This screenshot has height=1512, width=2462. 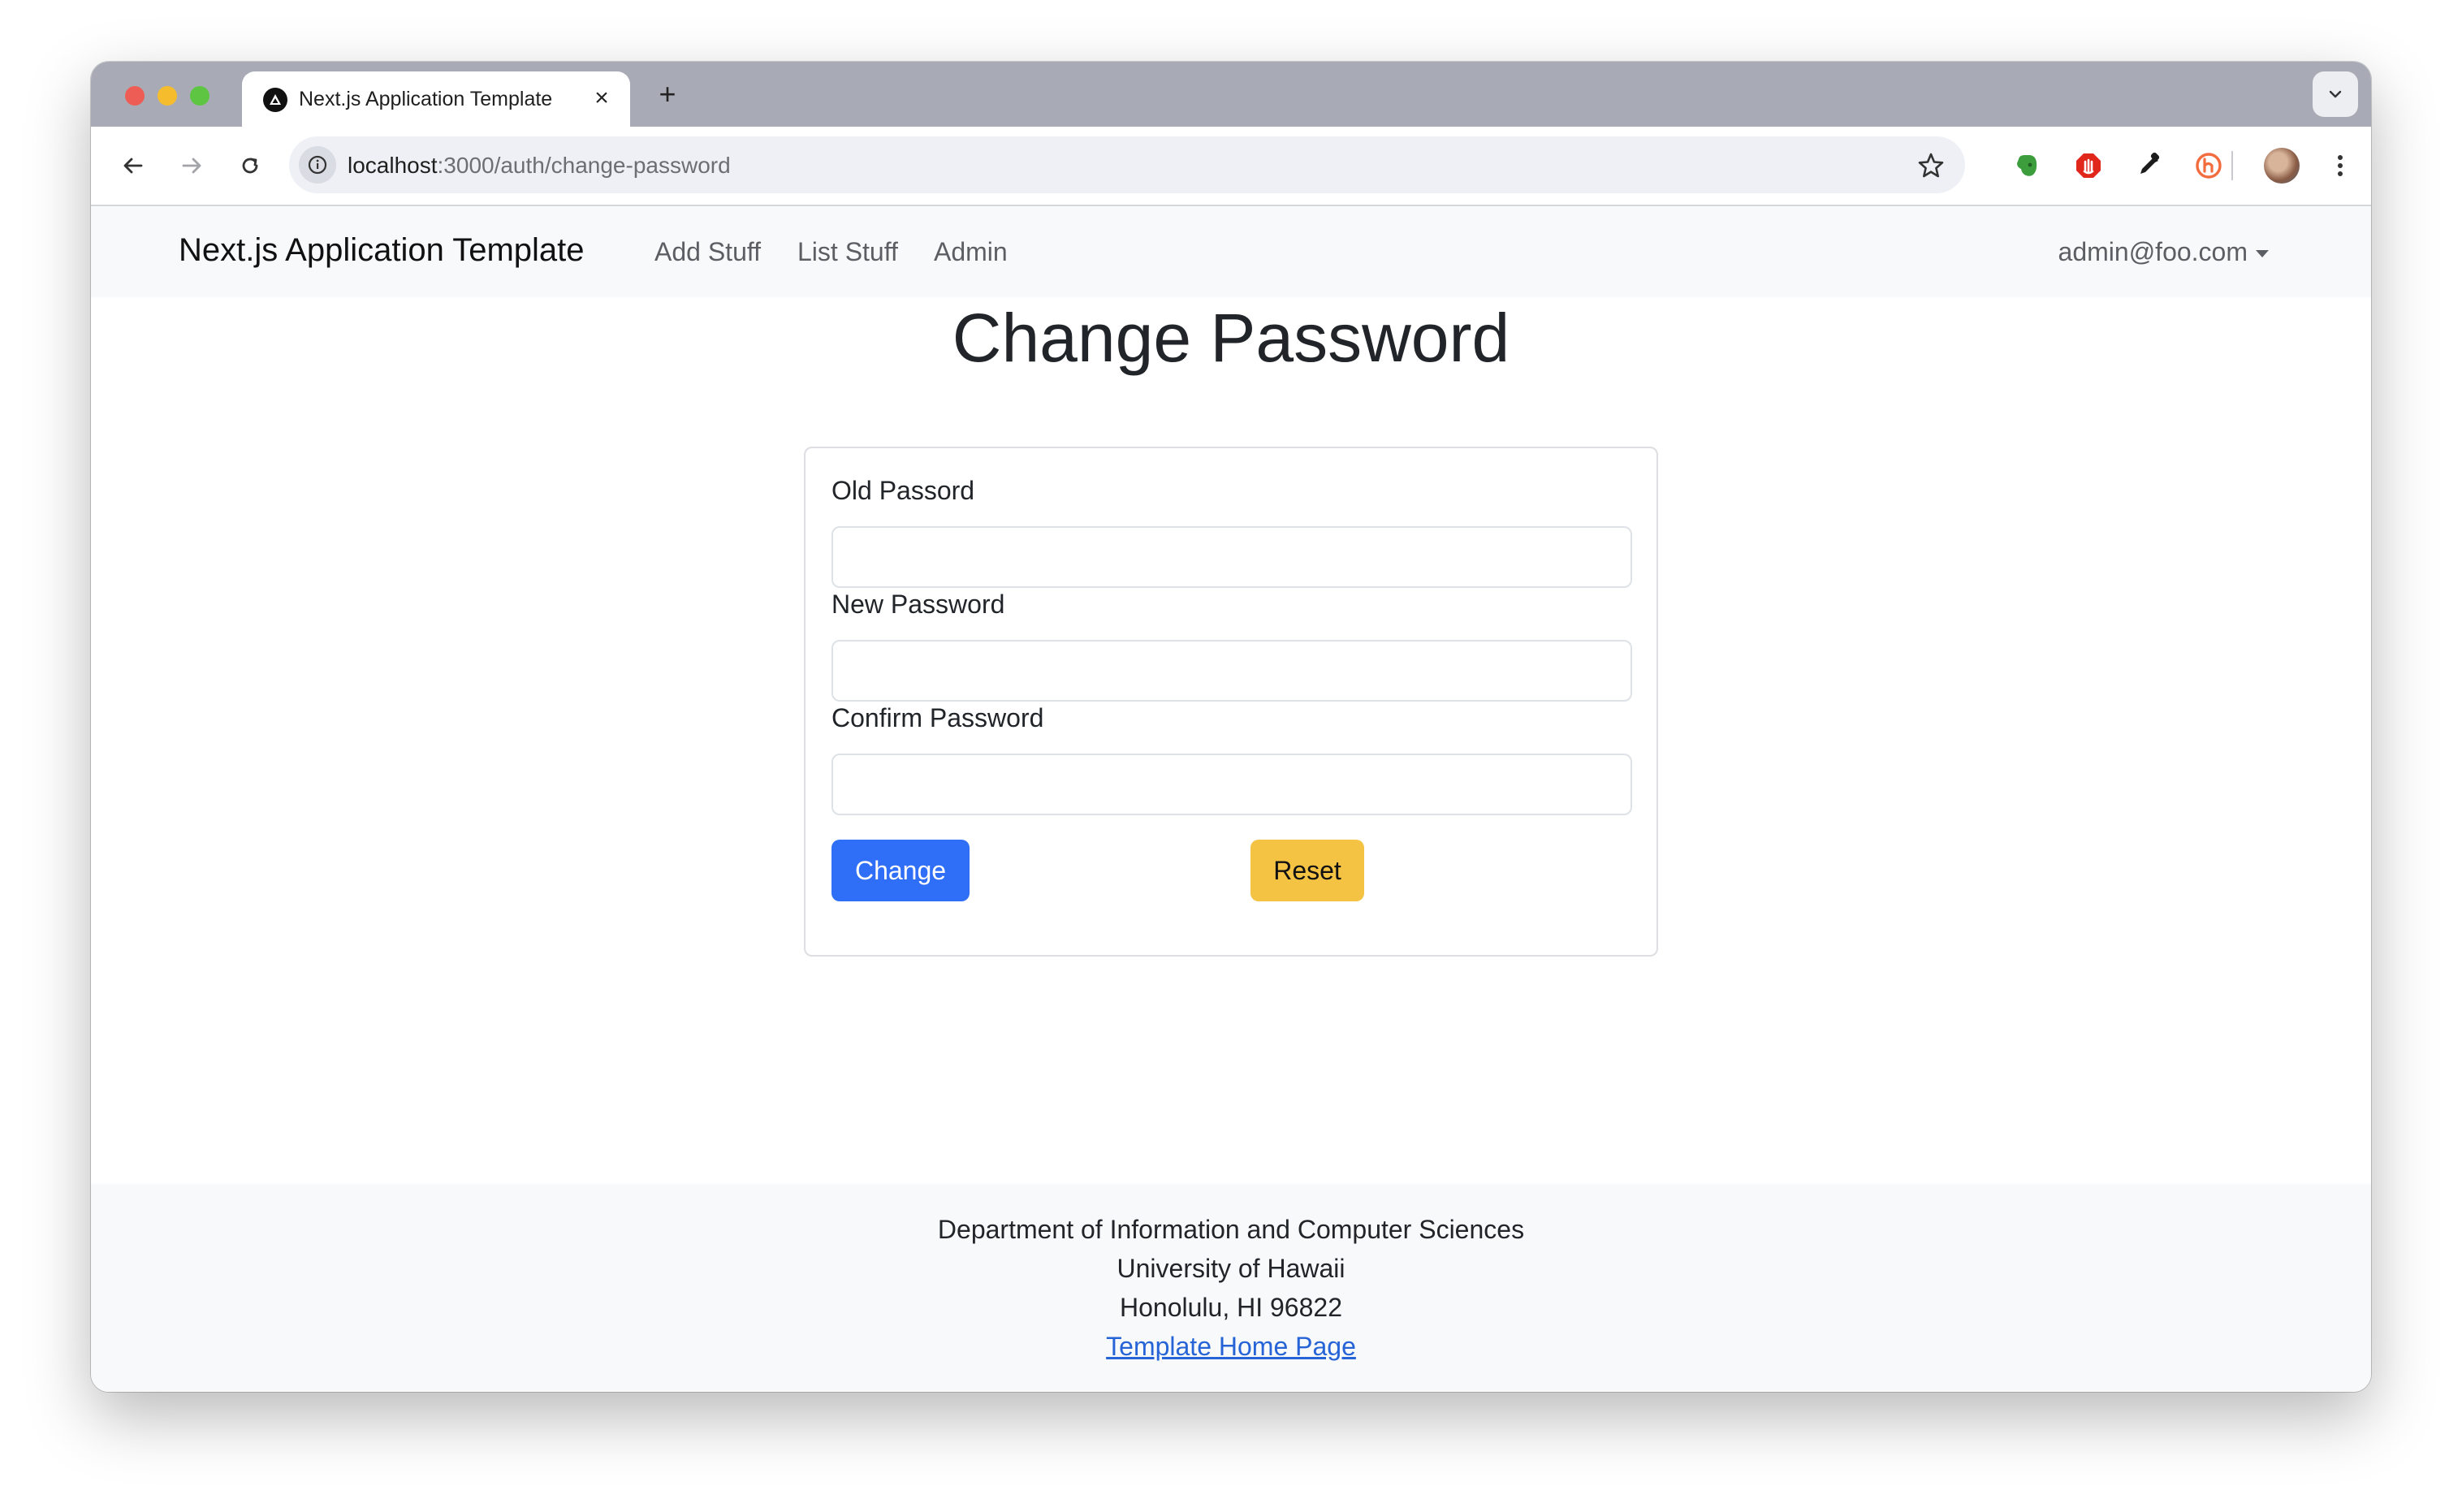 I want to click on confirm-password-input, so click(x=1231, y=784).